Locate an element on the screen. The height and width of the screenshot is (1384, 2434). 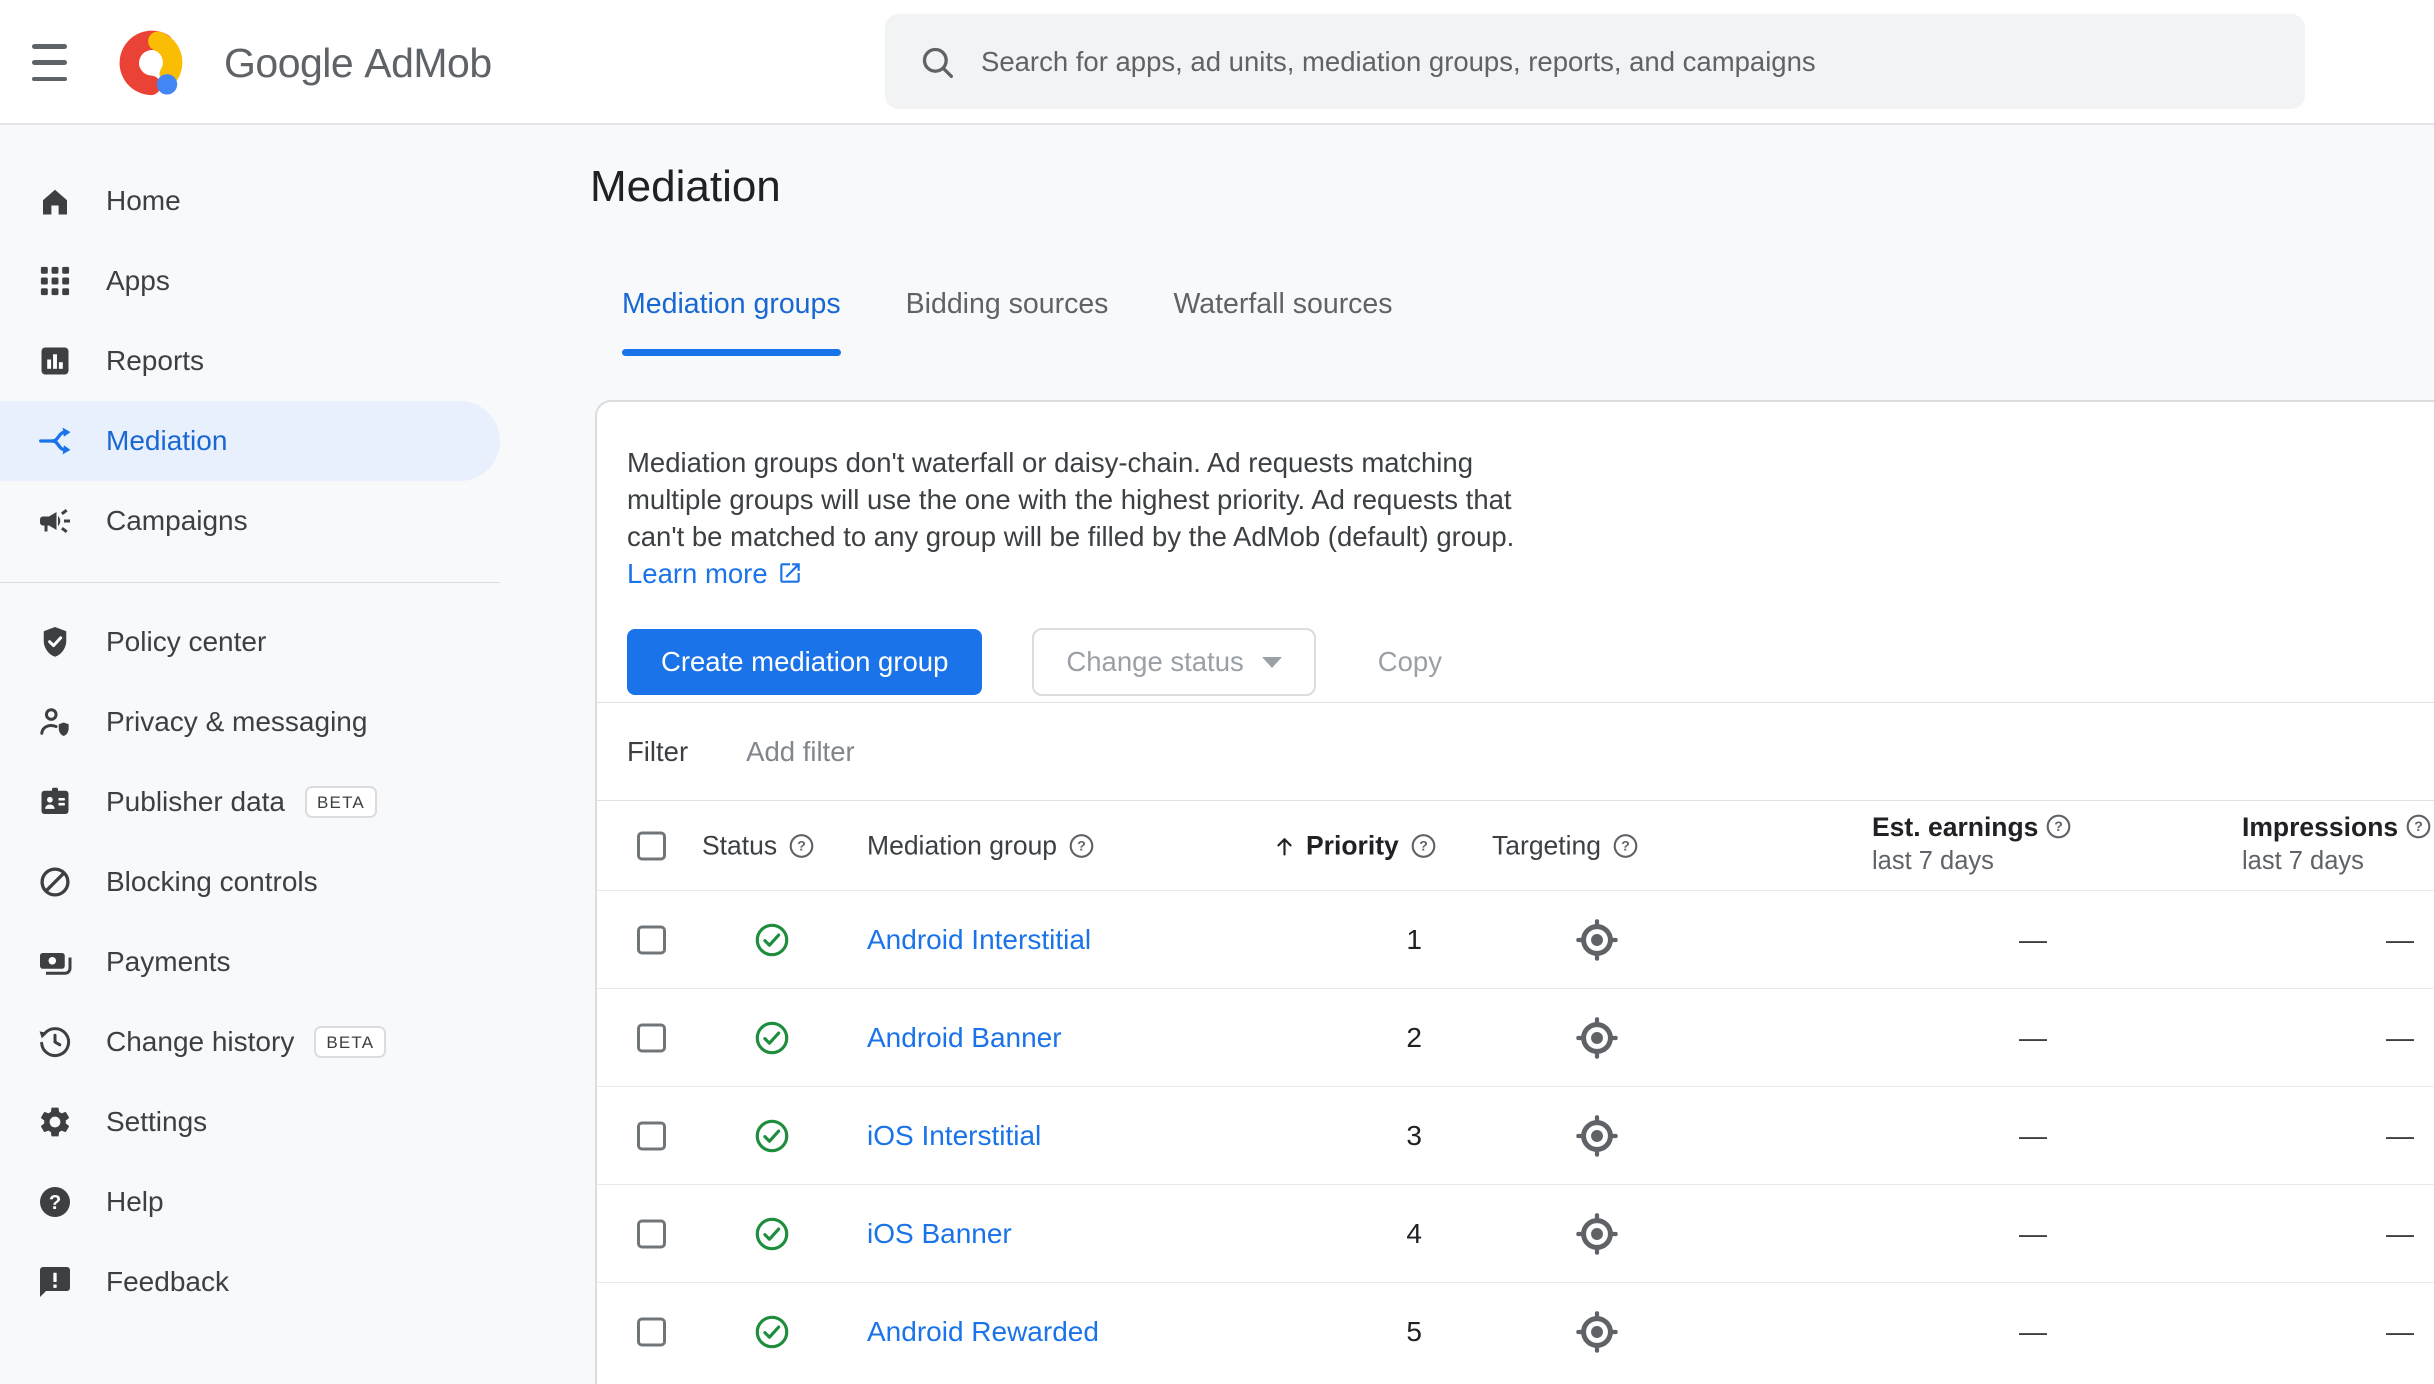
sidebar-item-policy-center: Policy center is located at coordinates (250, 642).